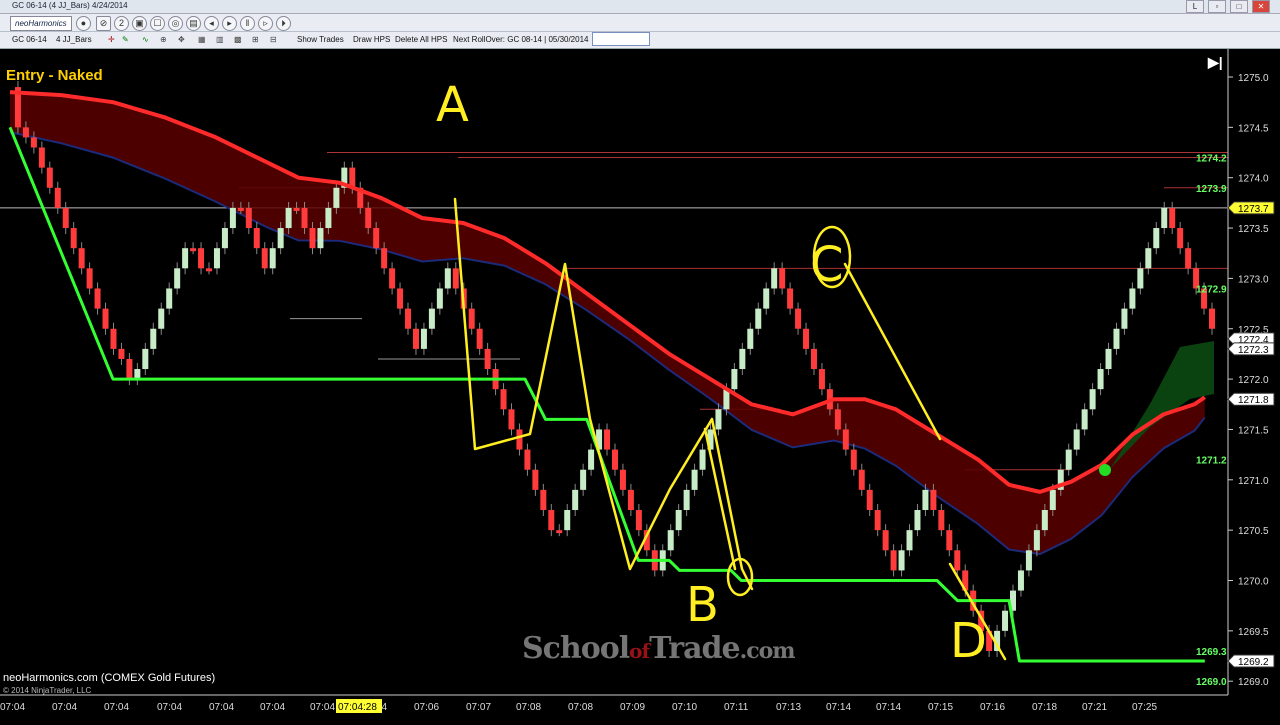  What do you see at coordinates (111, 39) in the screenshot?
I see `crosshair-icon: ✛` at bounding box center [111, 39].